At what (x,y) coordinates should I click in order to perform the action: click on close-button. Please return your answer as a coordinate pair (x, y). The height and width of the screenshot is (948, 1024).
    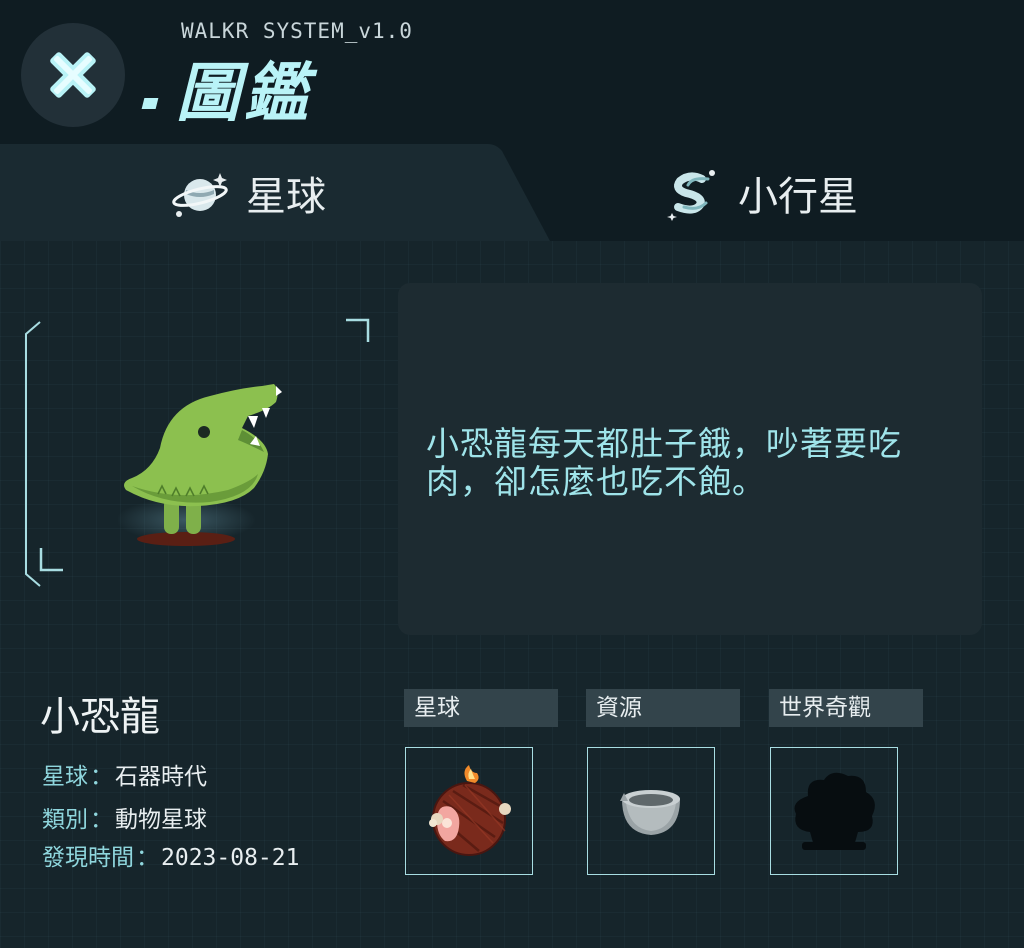
    Looking at the image, I should click on (73, 75).